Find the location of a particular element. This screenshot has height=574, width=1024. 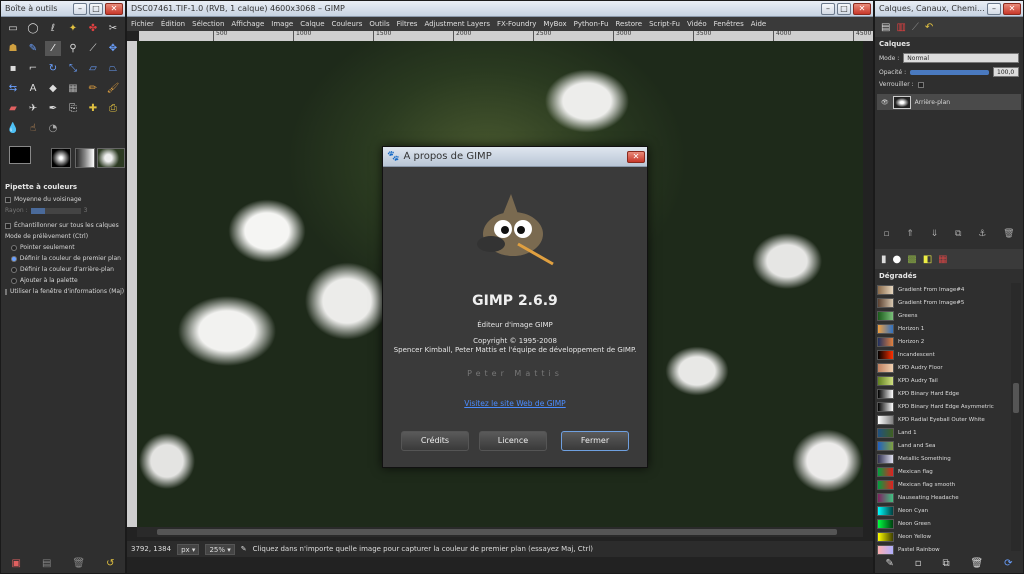

menu-file: Fichier is located at coordinates (142, 24).